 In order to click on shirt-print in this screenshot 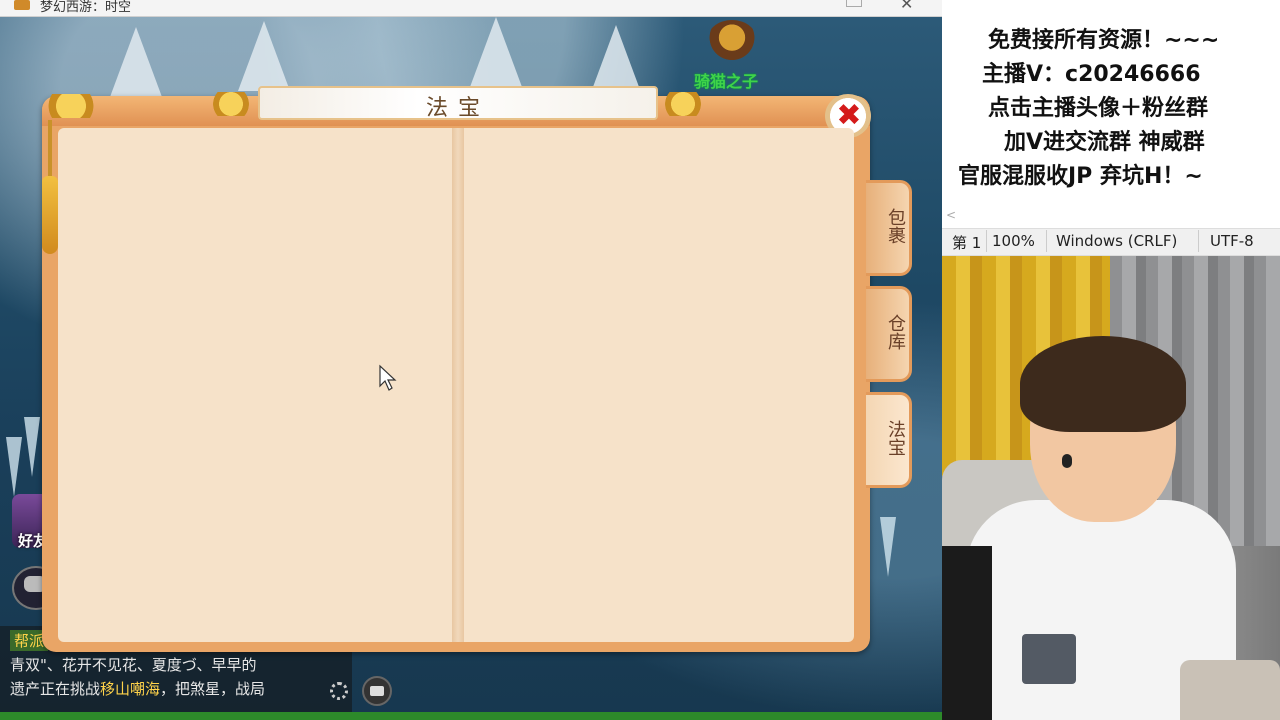, I will do `click(1049, 659)`.